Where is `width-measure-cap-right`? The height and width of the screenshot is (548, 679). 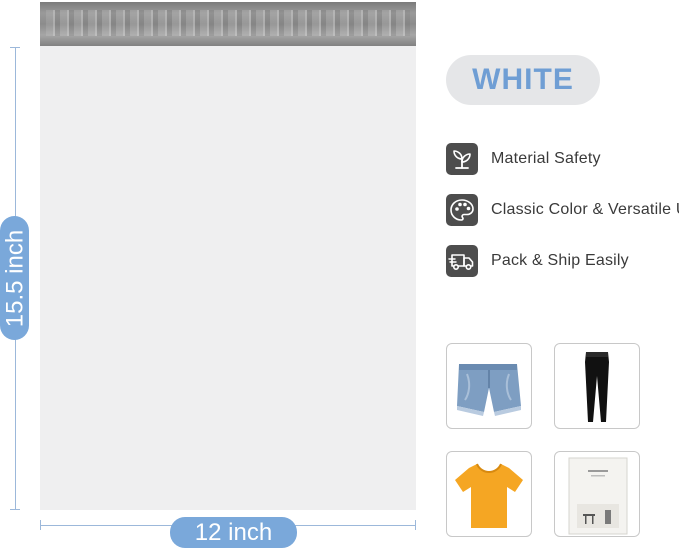
width-measure-cap-right is located at coordinates (415, 525).